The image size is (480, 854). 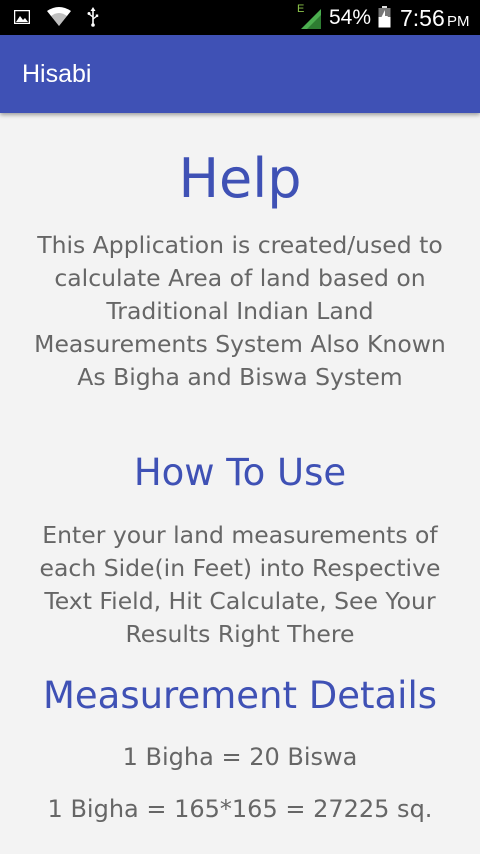 I want to click on clock-time: 7:56, so click(x=422, y=18).